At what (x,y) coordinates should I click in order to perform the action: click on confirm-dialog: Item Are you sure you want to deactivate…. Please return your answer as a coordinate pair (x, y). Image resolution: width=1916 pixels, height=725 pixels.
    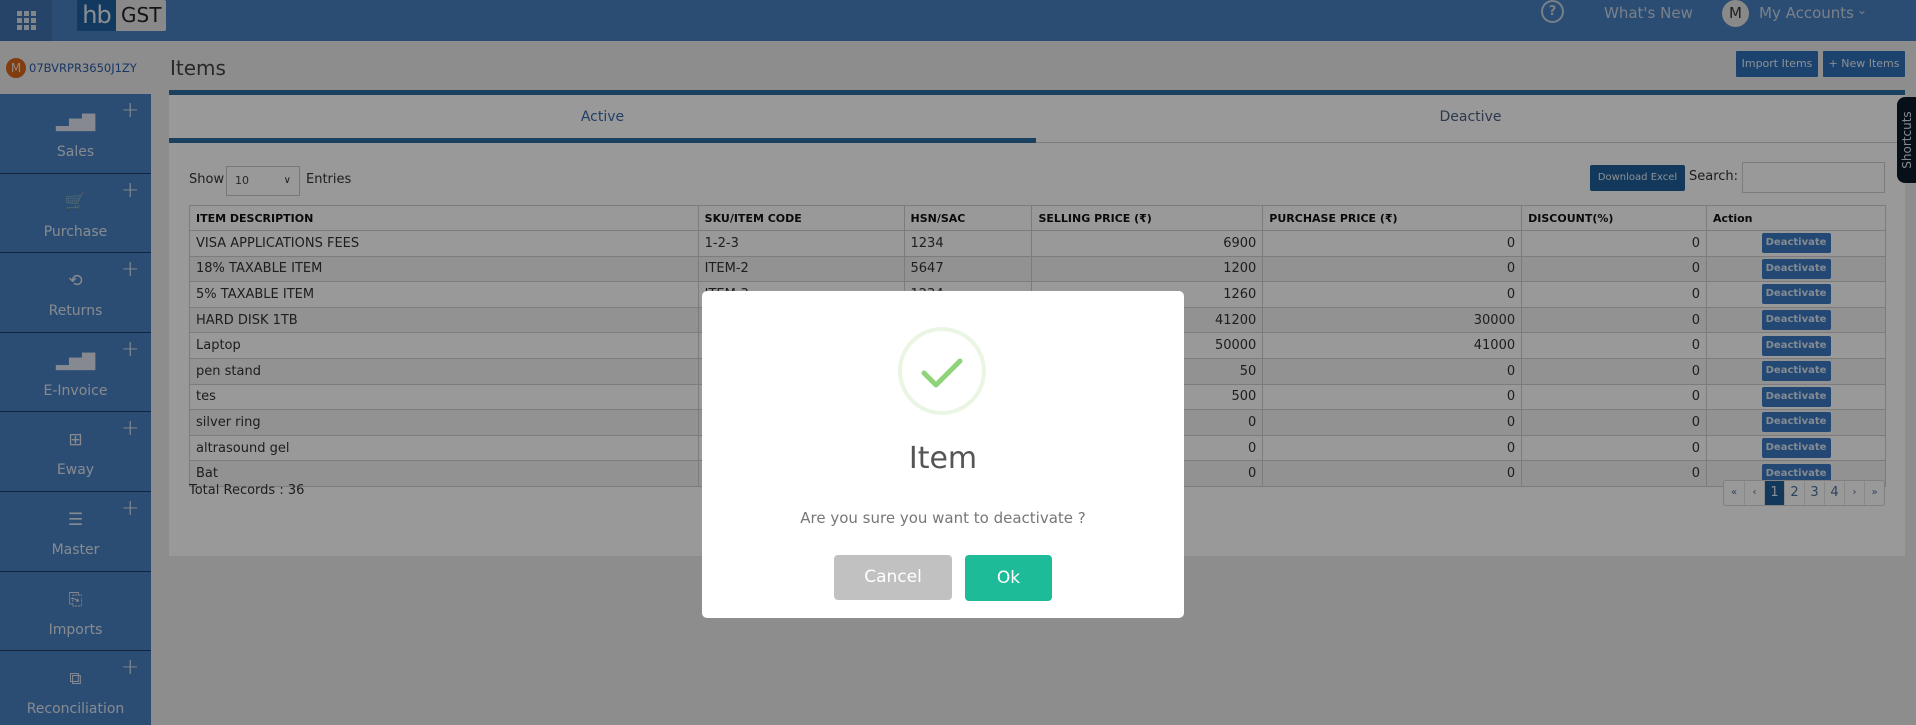
    Looking at the image, I should click on (943, 454).